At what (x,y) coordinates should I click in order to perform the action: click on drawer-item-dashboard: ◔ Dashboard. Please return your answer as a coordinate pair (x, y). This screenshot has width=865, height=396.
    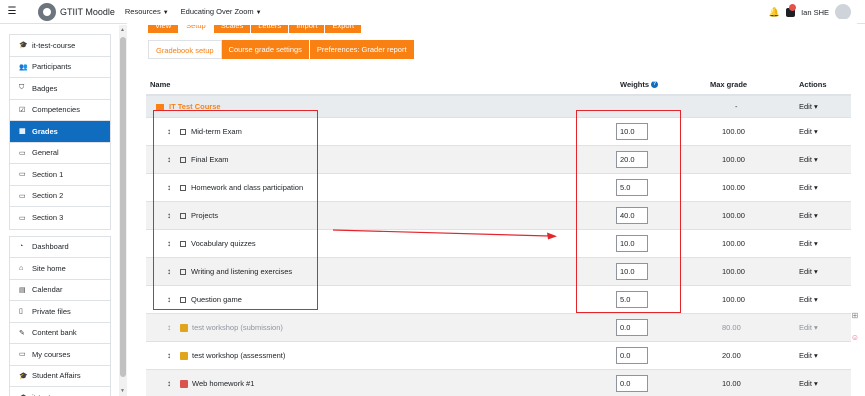
    Looking at the image, I should click on (60, 247).